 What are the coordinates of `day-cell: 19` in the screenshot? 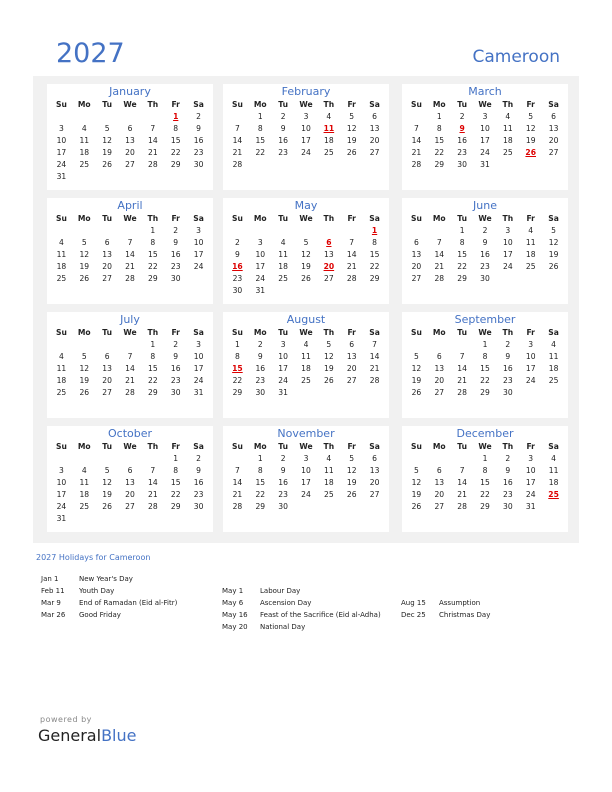 It's located at (351, 482).